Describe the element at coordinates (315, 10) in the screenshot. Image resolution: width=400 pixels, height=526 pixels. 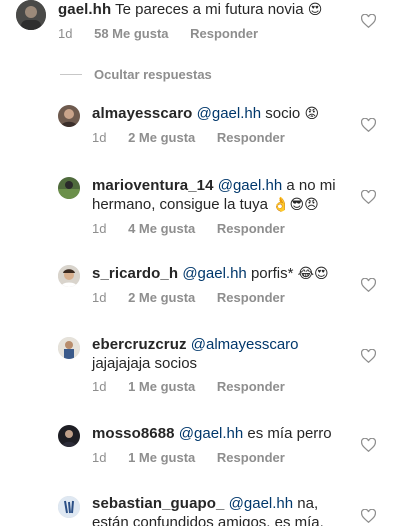
I see `comment-emoji: 😍` at that location.